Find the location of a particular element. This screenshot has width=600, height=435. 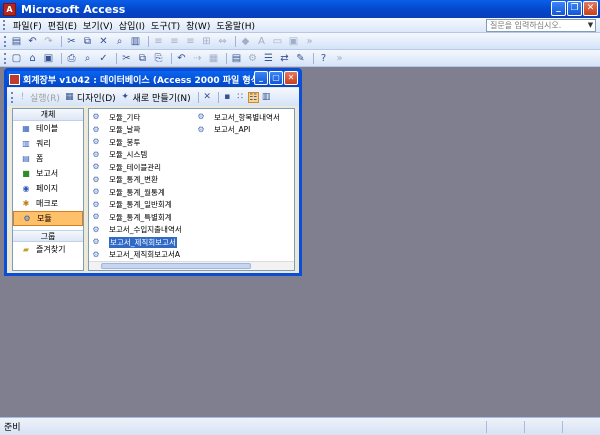

view-icon: ▤ is located at coordinates (16, 41).